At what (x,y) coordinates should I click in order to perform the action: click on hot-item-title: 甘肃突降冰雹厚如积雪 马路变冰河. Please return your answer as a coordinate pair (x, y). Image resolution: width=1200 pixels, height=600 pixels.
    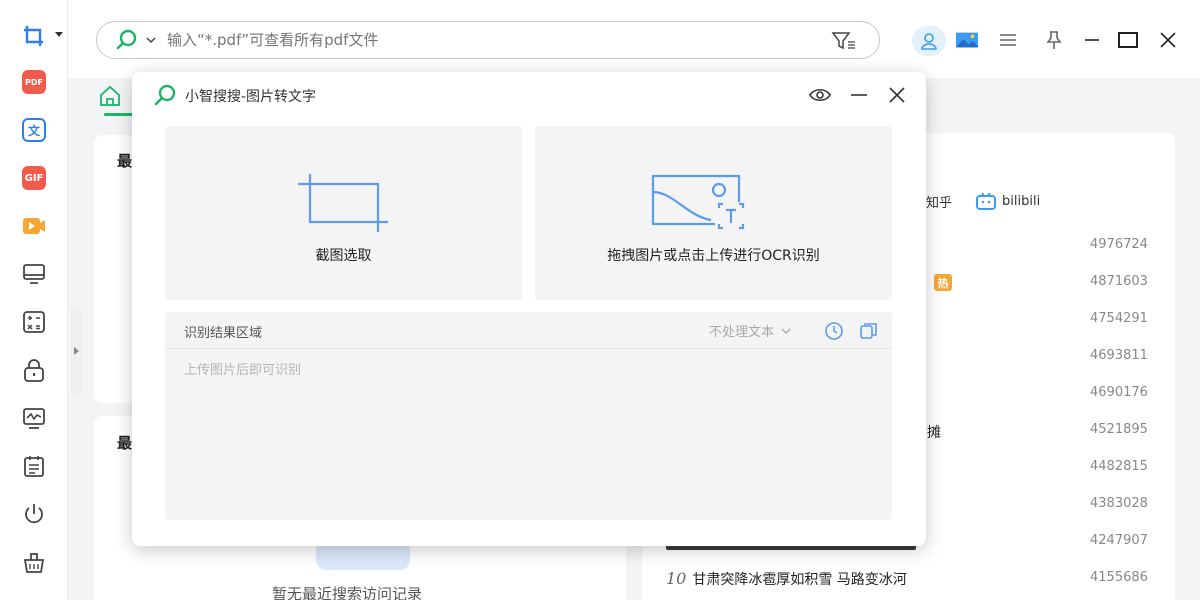
    Looking at the image, I should click on (799, 580).